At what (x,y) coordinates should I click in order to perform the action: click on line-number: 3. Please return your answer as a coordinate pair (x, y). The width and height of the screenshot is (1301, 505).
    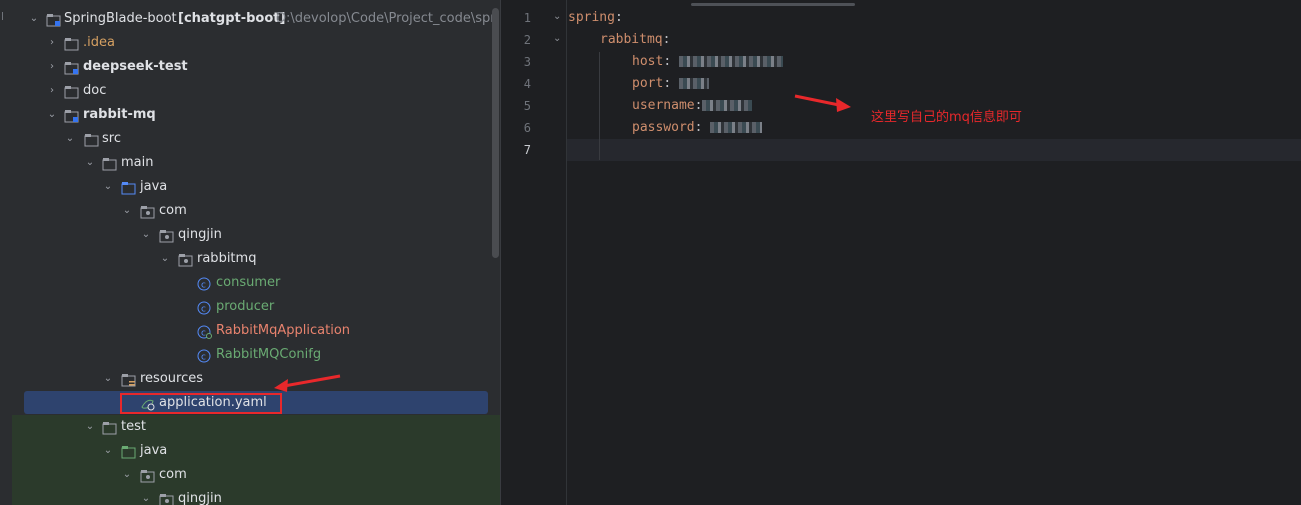
    Looking at the image, I should click on (527, 62).